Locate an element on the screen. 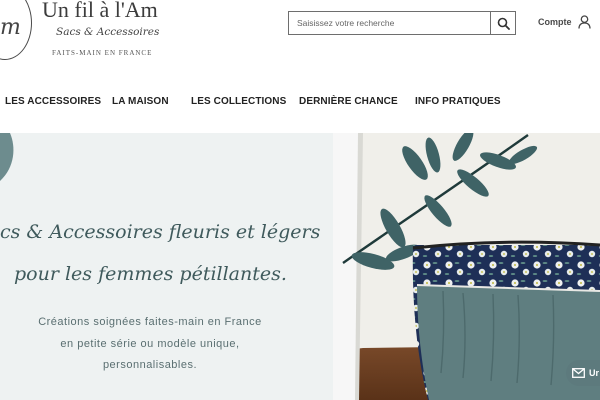 This screenshot has height=400, width=600. nav-item-accessoires: LES ACCESSOIRES is located at coordinates (53, 101).